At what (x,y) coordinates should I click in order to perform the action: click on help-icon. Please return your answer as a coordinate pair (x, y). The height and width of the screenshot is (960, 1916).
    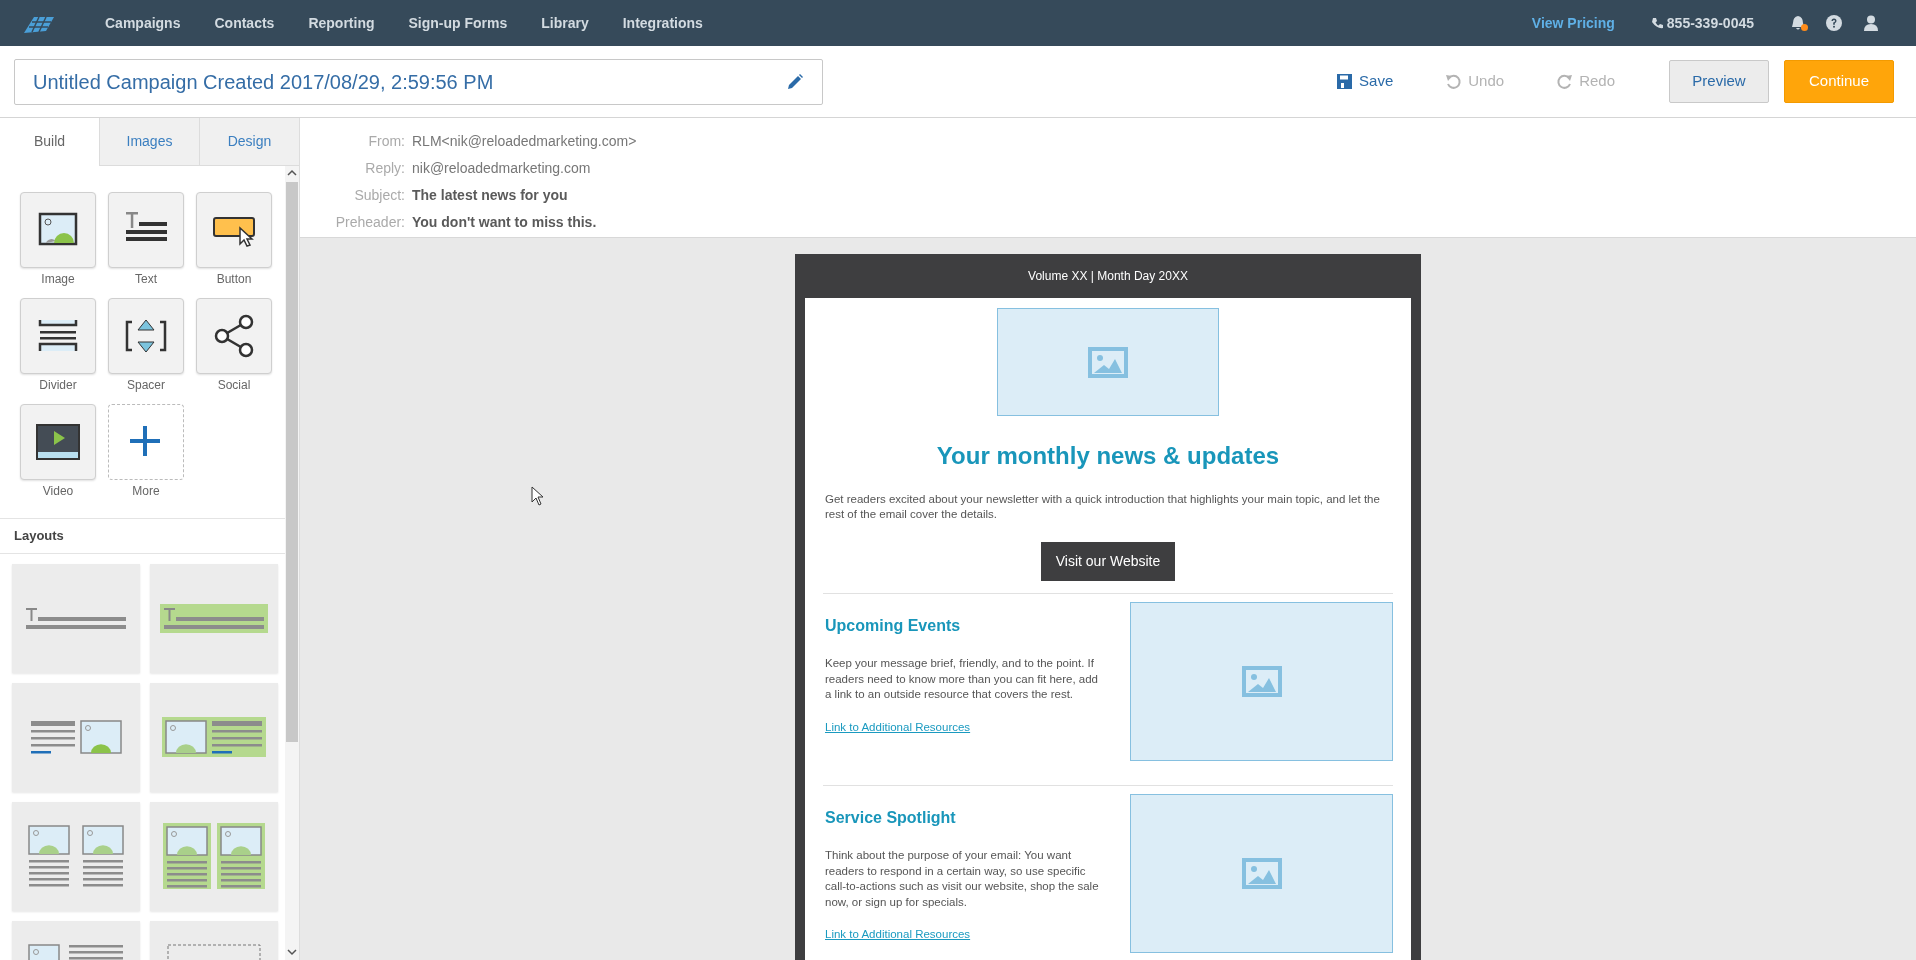
    Looking at the image, I should click on (1834, 23).